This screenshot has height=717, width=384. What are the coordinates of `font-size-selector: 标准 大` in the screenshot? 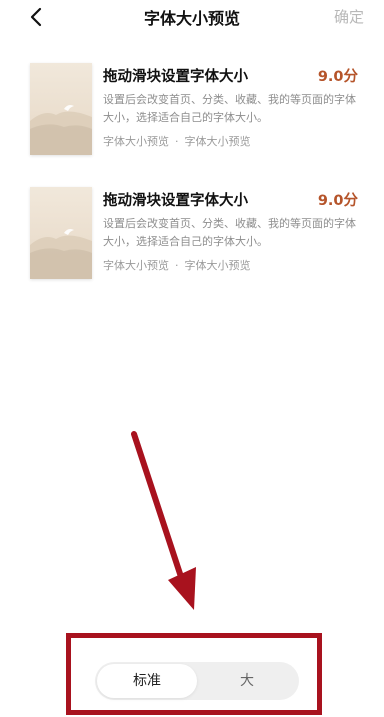 It's located at (197, 681).